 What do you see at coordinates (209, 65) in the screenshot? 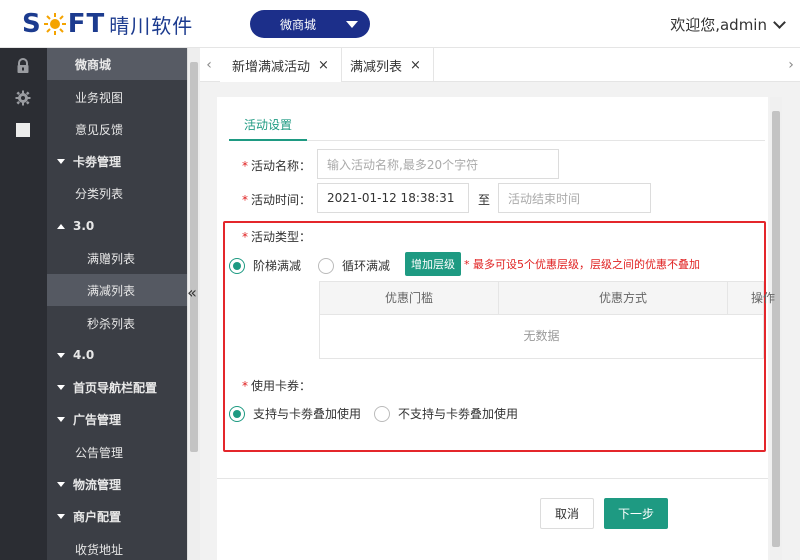
I see `tab-scroll-left-icon: ‹` at bounding box center [209, 65].